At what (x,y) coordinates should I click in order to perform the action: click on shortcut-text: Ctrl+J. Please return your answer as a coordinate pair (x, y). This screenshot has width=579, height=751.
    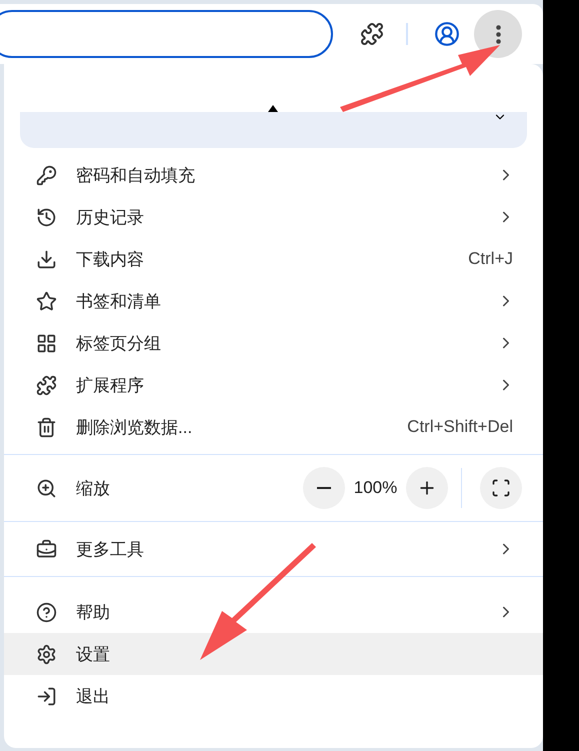
    Looking at the image, I should click on (490, 259).